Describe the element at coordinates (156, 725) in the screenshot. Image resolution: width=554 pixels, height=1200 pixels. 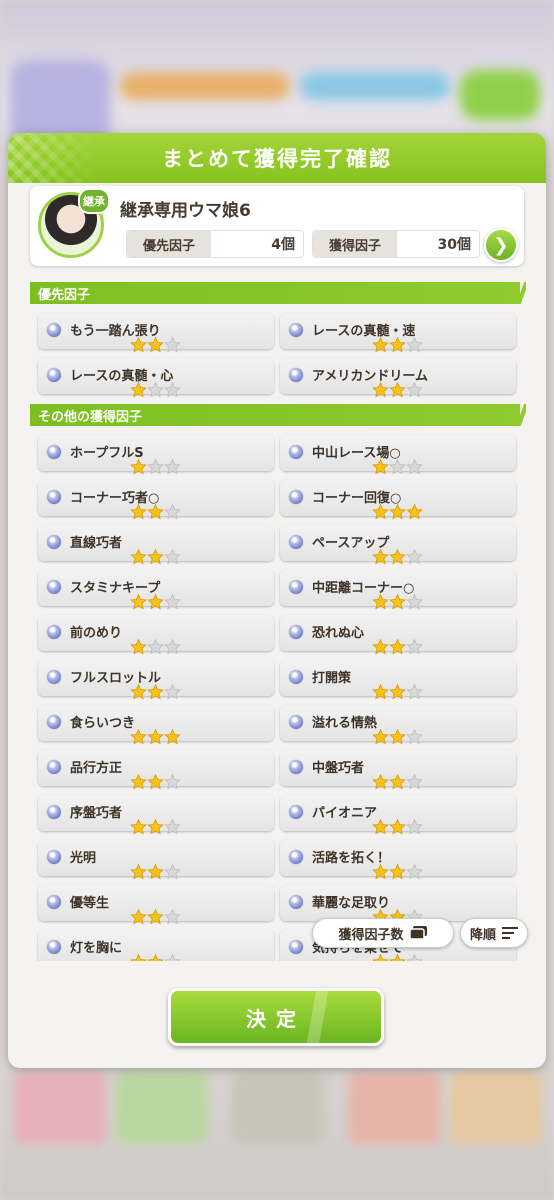
I see `factor-item: 食らいつき` at that location.